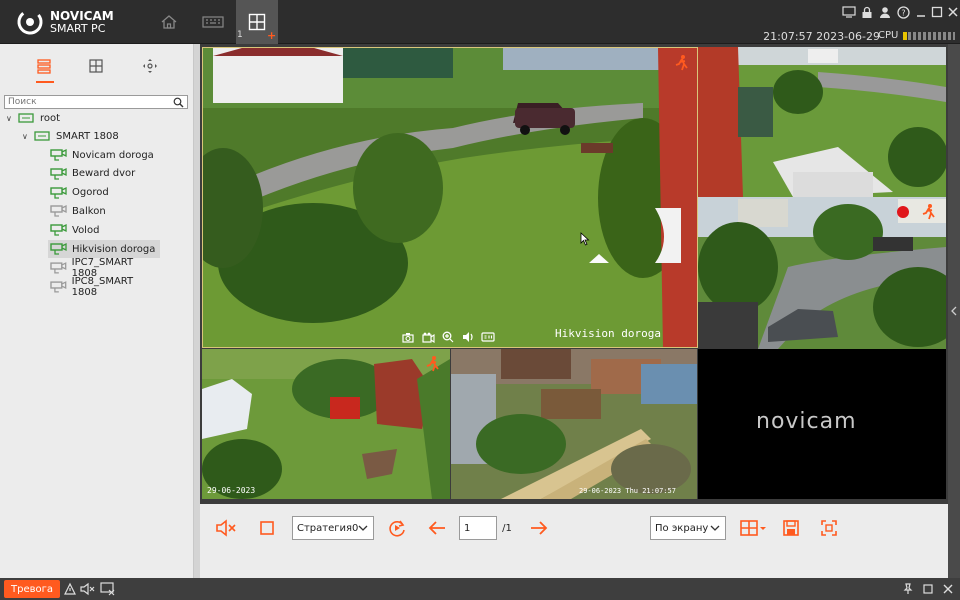 This screenshot has width=960, height=600. I want to click on camera-list-item: Volod, so click(104, 230).